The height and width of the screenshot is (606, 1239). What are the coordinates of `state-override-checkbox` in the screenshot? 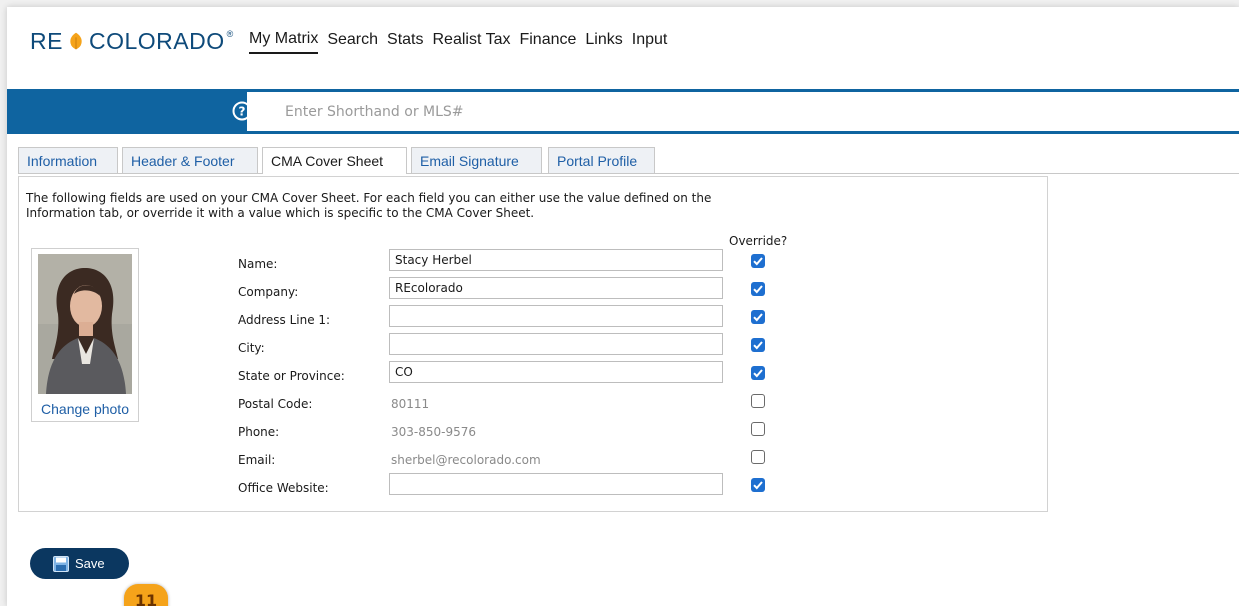 It's located at (758, 373).